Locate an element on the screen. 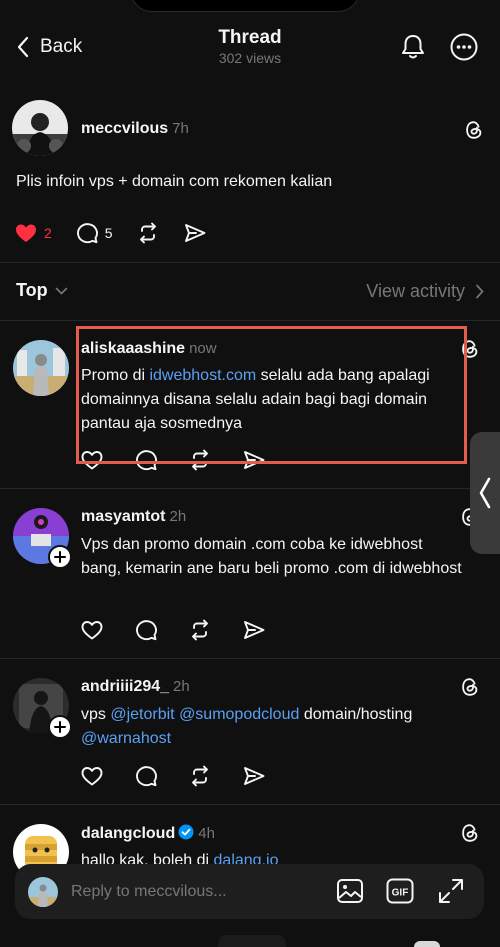 Image resolution: width=500 pixels, height=947 pixels. username: andriiii294_ is located at coordinates (125, 686).